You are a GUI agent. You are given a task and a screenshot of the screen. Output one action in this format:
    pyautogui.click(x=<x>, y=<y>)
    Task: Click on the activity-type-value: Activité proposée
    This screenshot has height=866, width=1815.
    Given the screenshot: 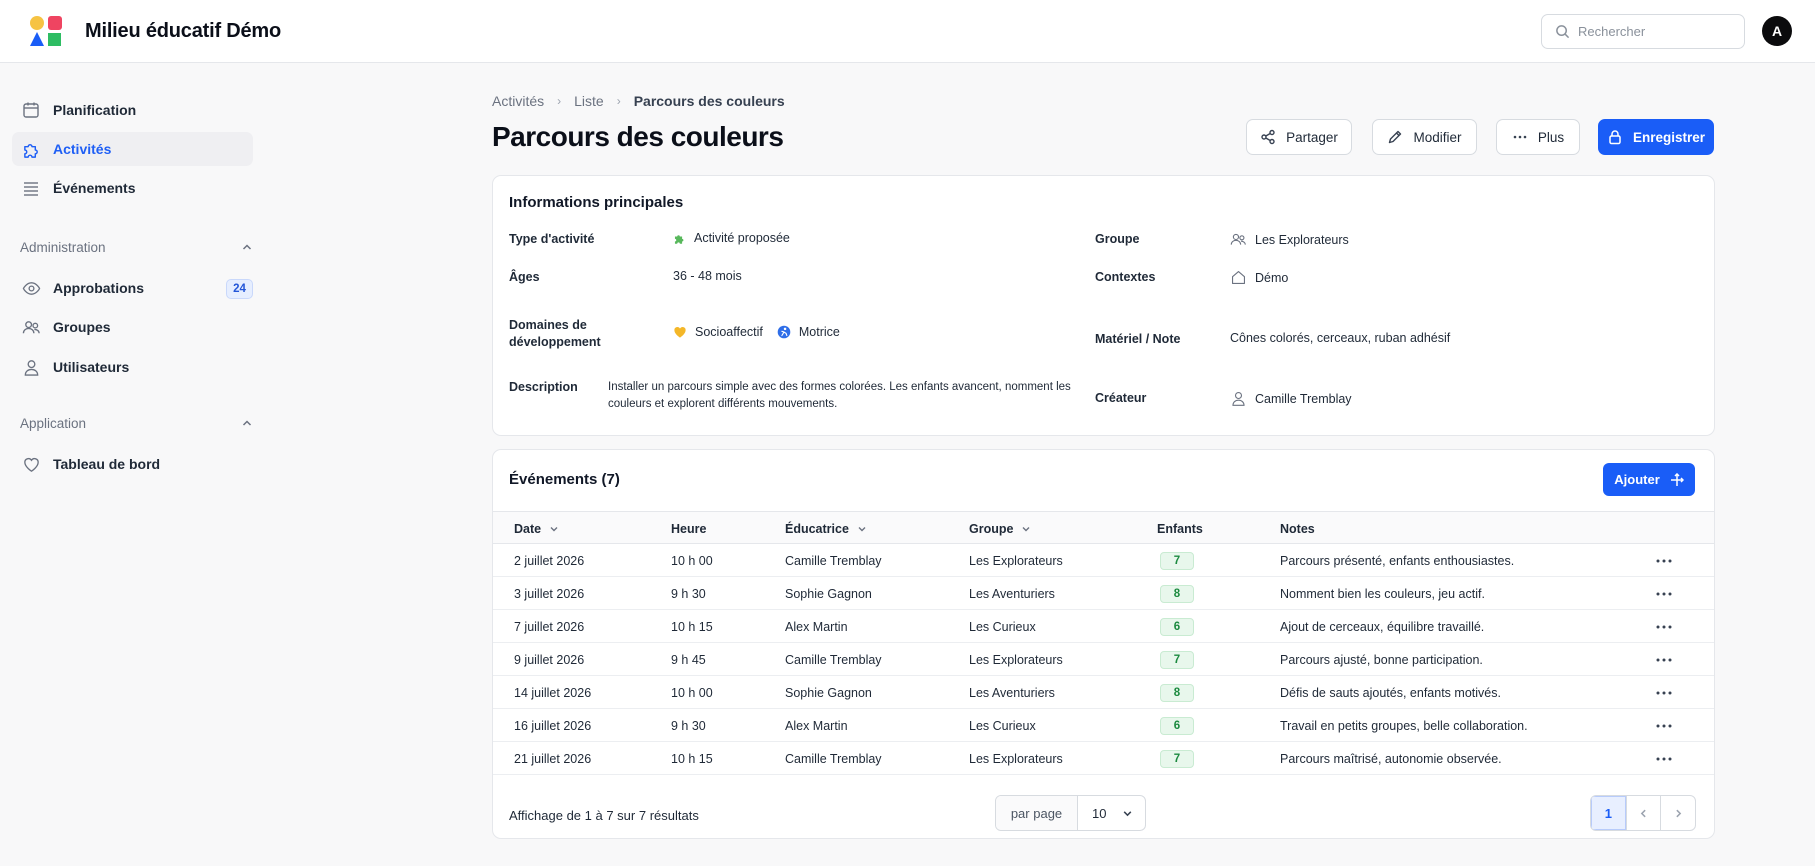 What is the action you would take?
    pyautogui.click(x=731, y=238)
    